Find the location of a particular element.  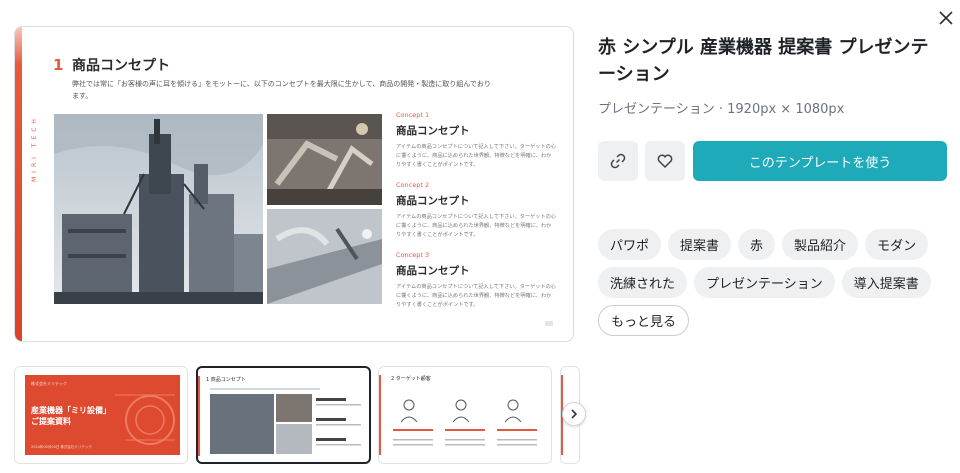

slide-title: 商品コンセプト is located at coordinates (121, 66).